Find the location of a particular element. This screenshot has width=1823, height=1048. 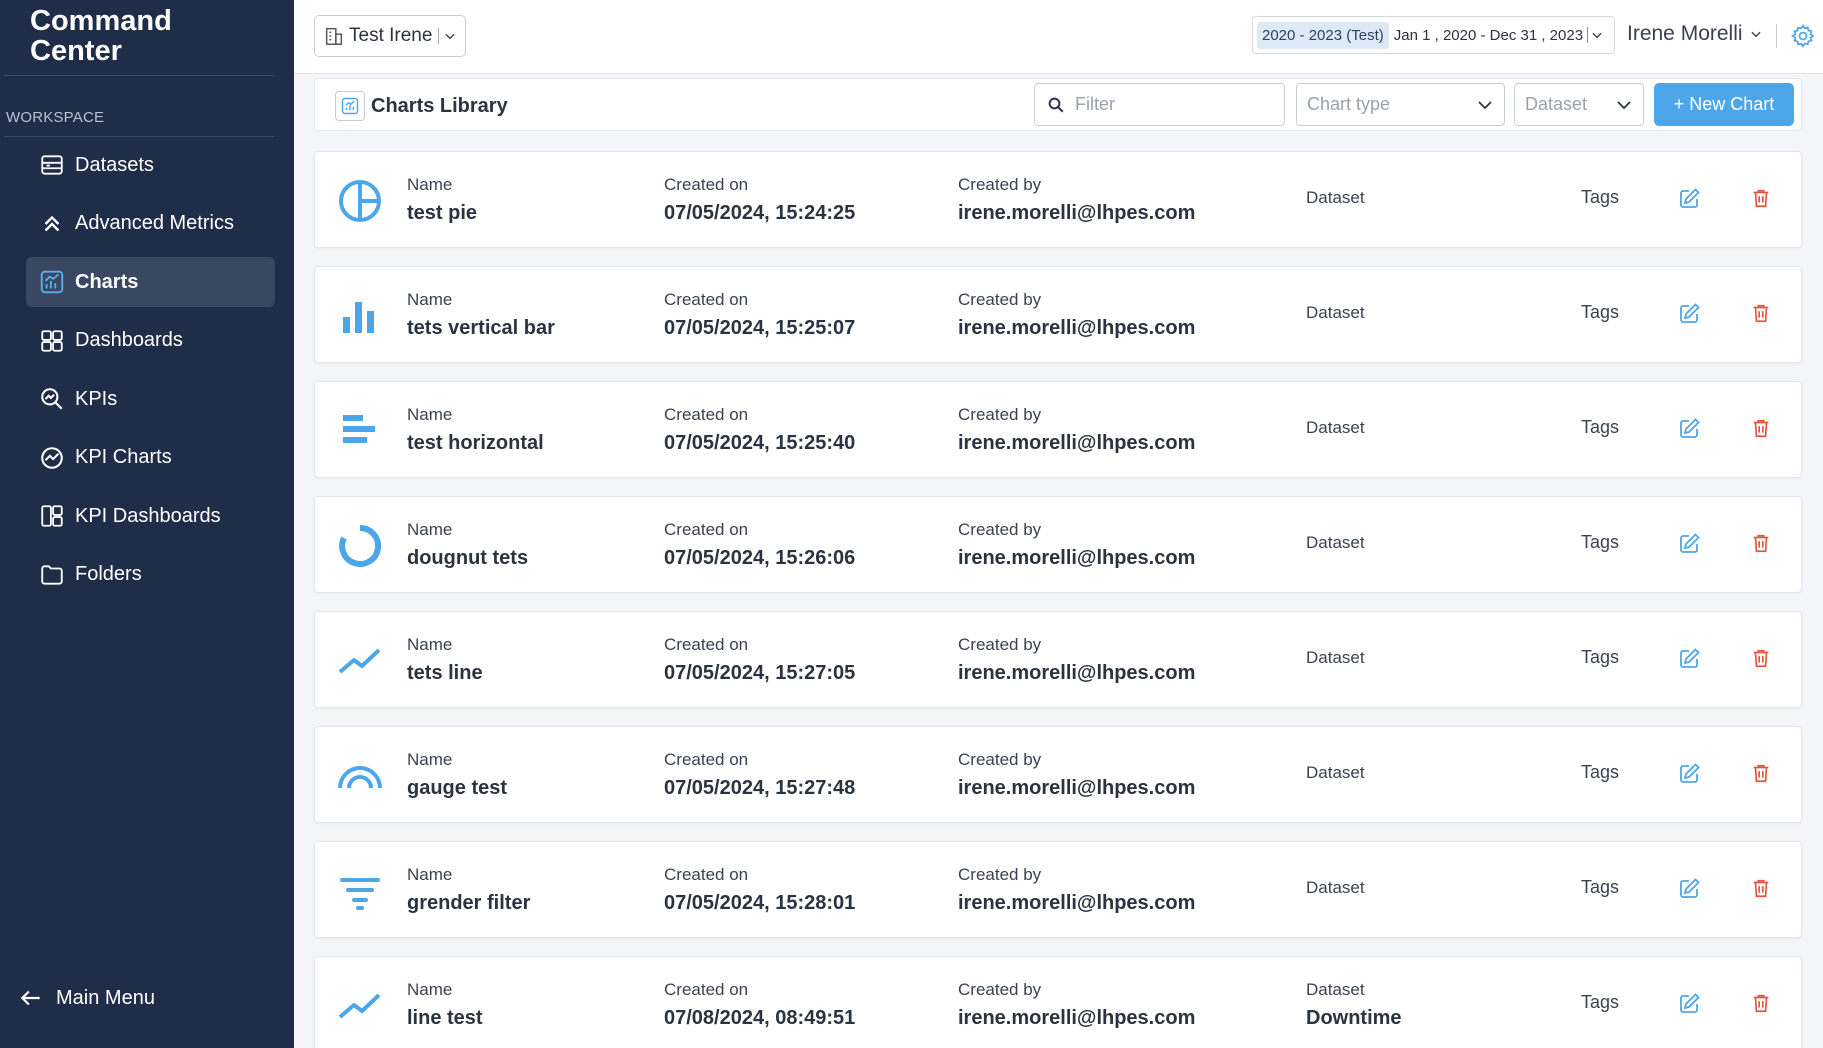

organization-select: Test Irene is located at coordinates (390, 36).